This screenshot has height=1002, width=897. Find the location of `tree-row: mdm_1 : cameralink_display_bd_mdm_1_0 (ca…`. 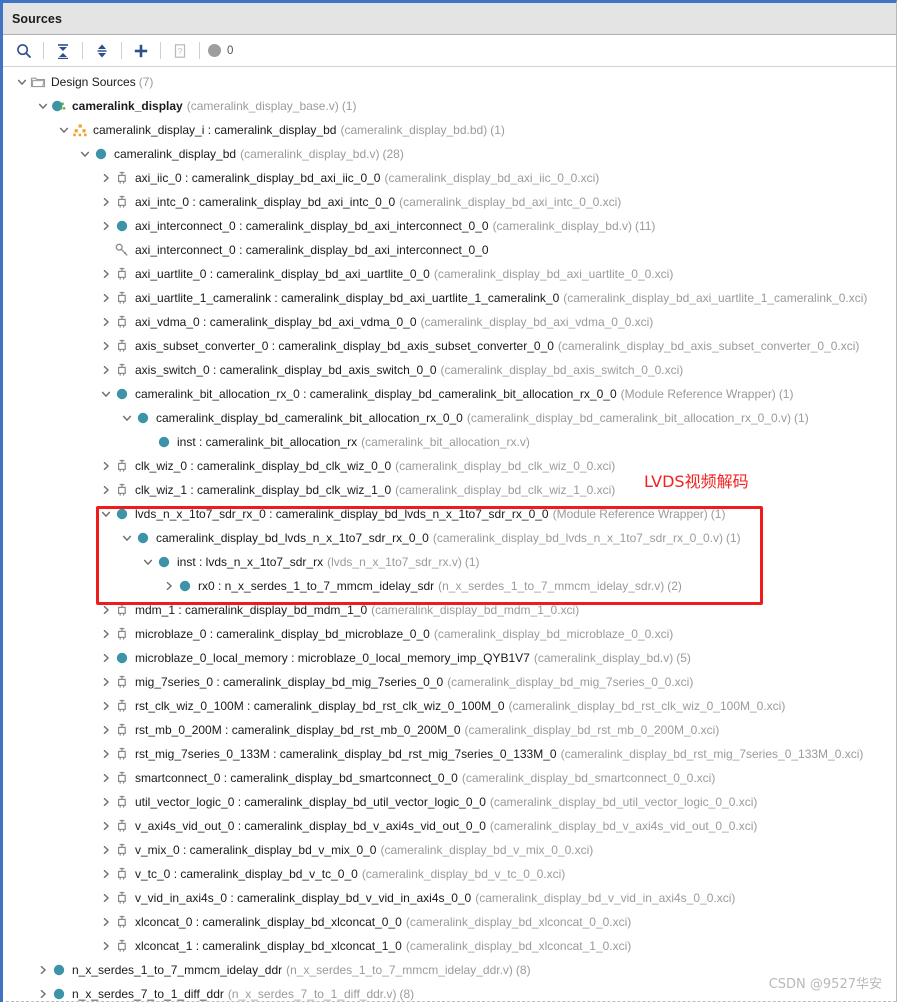

tree-row: mdm_1 : cameralink_display_bd_mdm_1_0 (ca… is located at coordinates (449, 610).